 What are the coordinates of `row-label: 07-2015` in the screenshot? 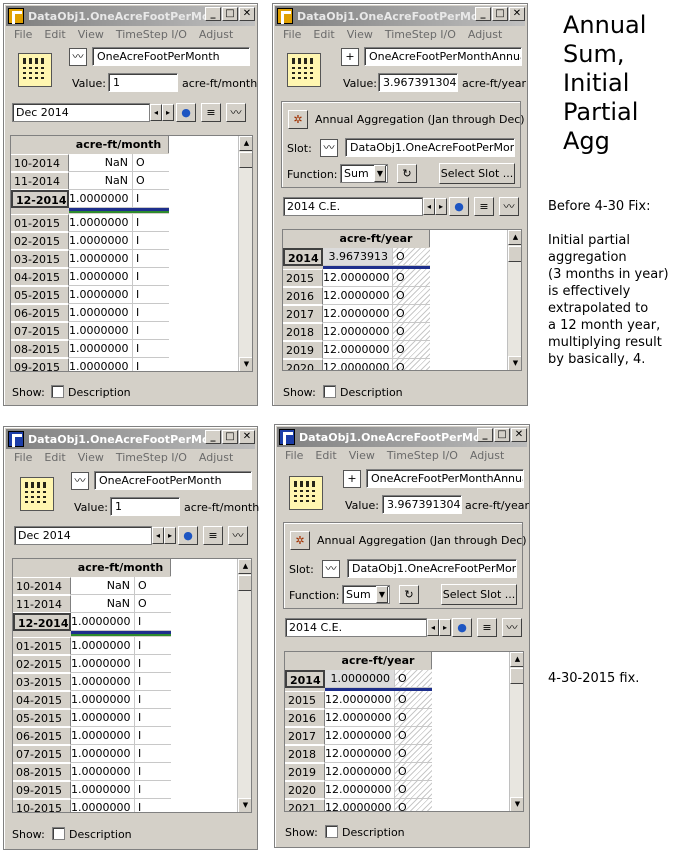 It's located at (42, 754).